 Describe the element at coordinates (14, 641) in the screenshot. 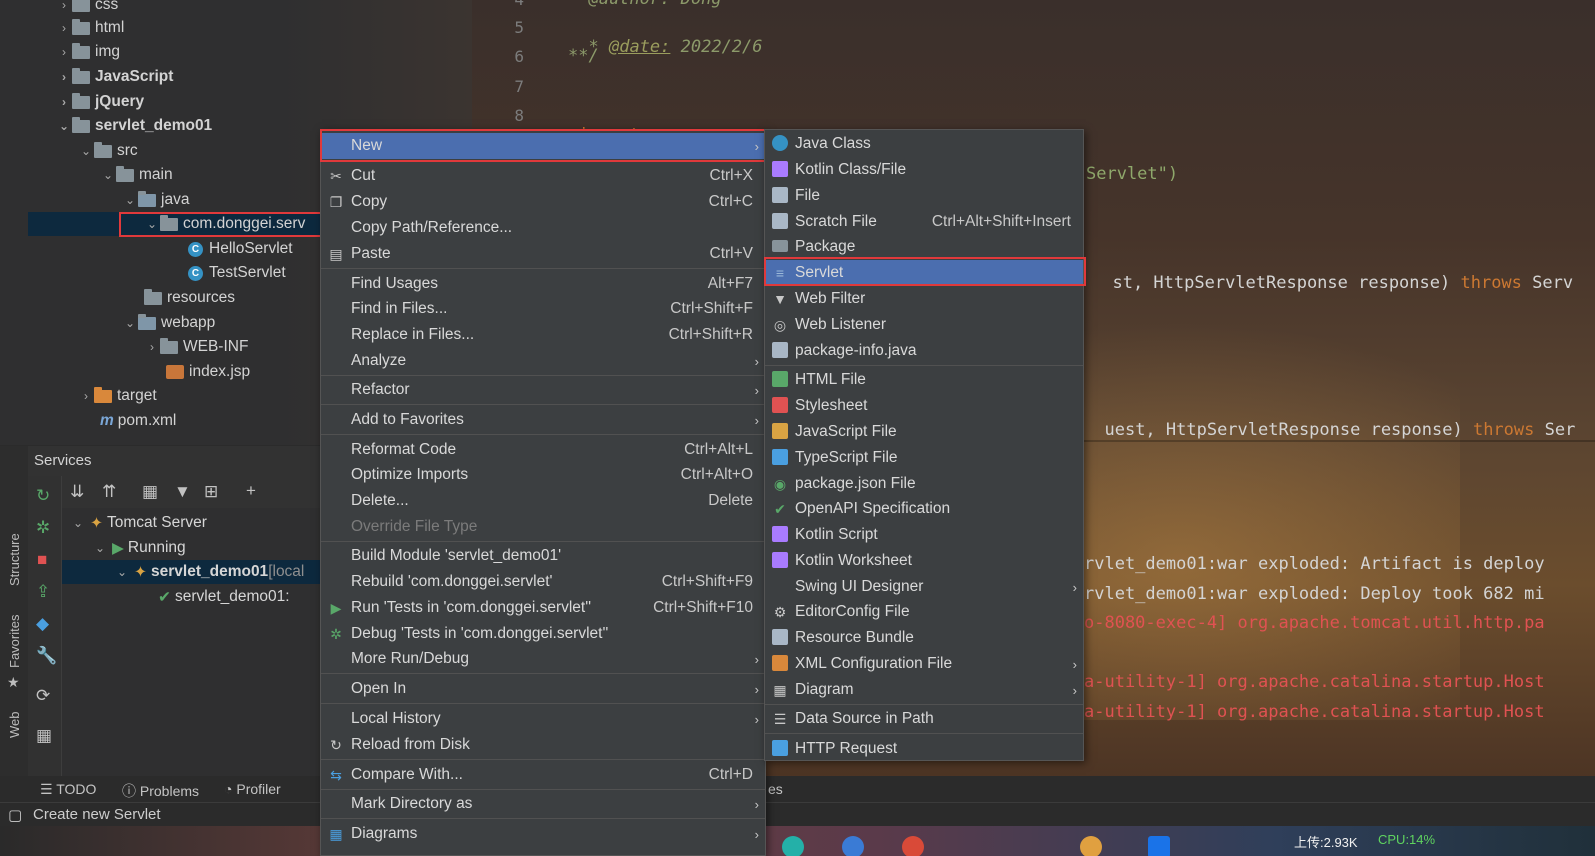

I see `favorites-tab: Favorites` at that location.